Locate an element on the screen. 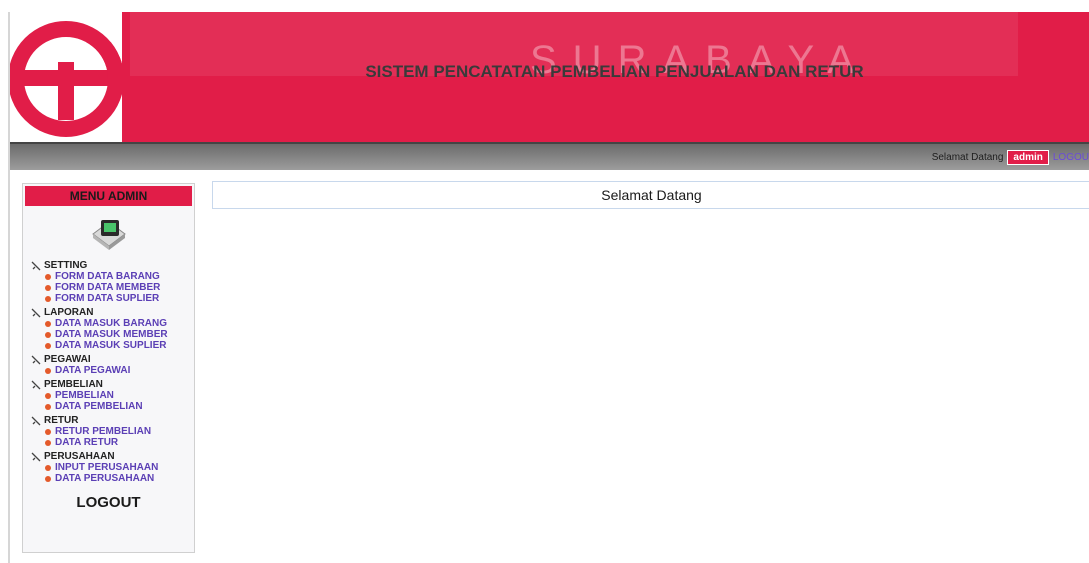  group-title-pembelian: PEMBELIAN is located at coordinates (73, 384).